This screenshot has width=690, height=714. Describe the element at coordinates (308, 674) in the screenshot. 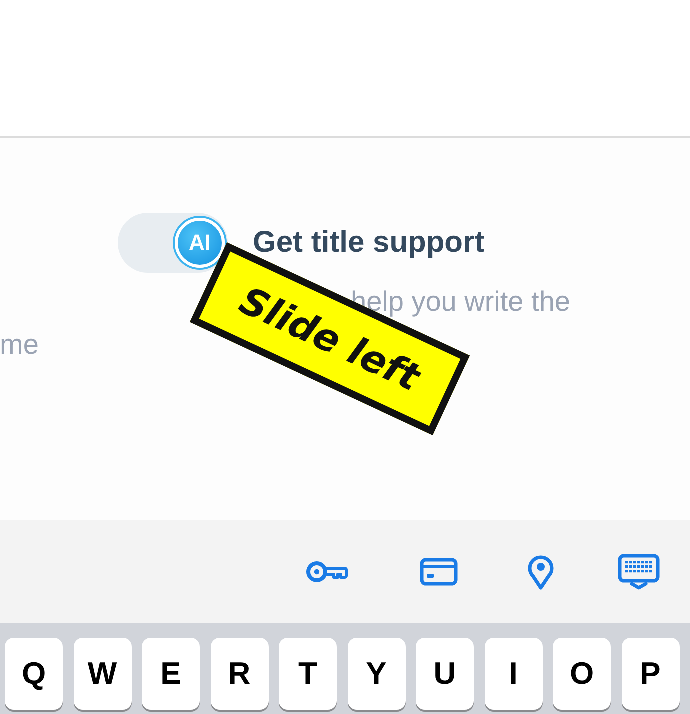

I see `keyboard-key: T` at that location.